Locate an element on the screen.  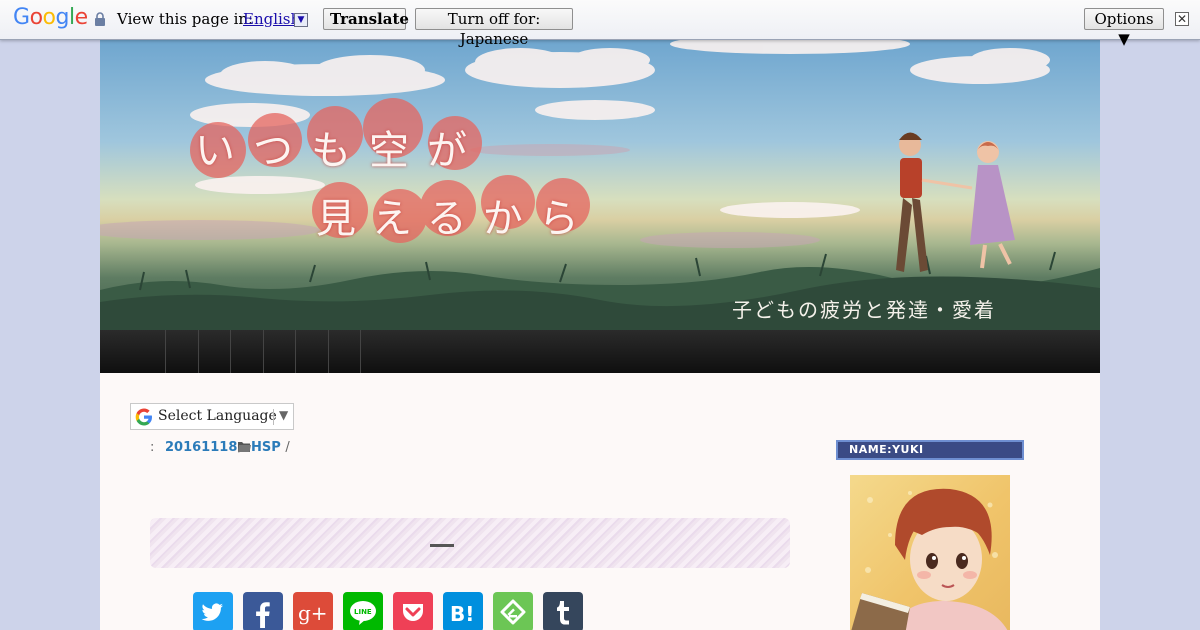
turn-off-button: Turn off for: Japanese is located at coordinates (494, 28).